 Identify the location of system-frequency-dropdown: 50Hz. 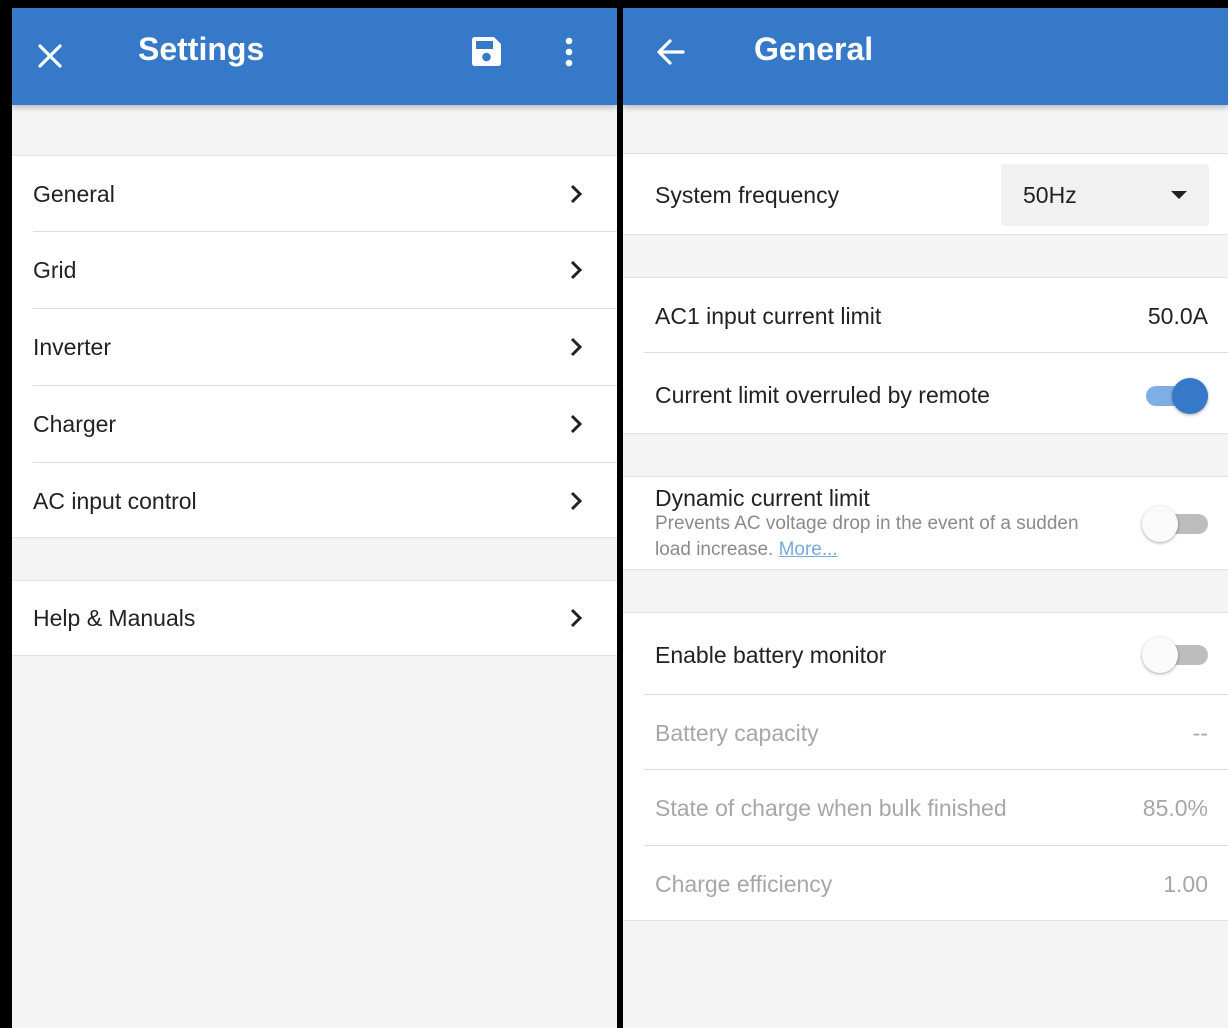
(1105, 195).